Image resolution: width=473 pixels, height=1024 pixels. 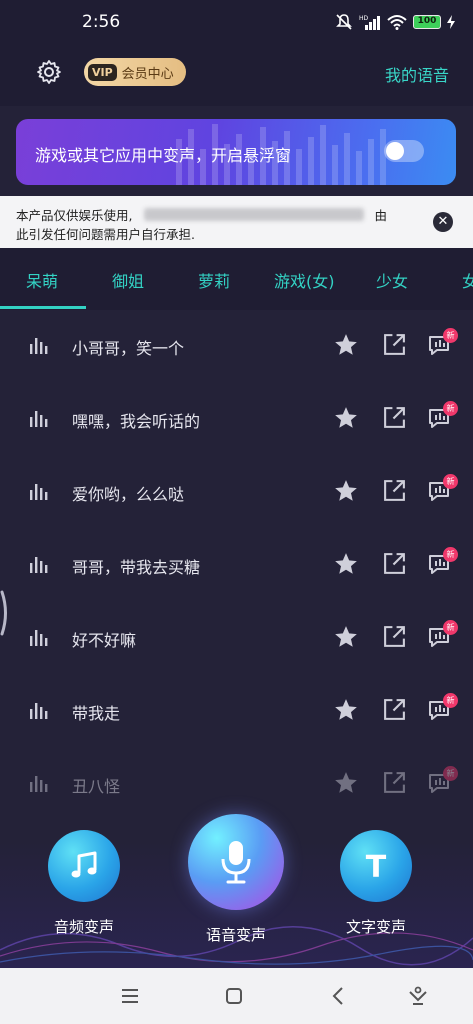 What do you see at coordinates (236, 492) in the screenshot?
I see `voice-item: 爱你哟，么么哒 新` at bounding box center [236, 492].